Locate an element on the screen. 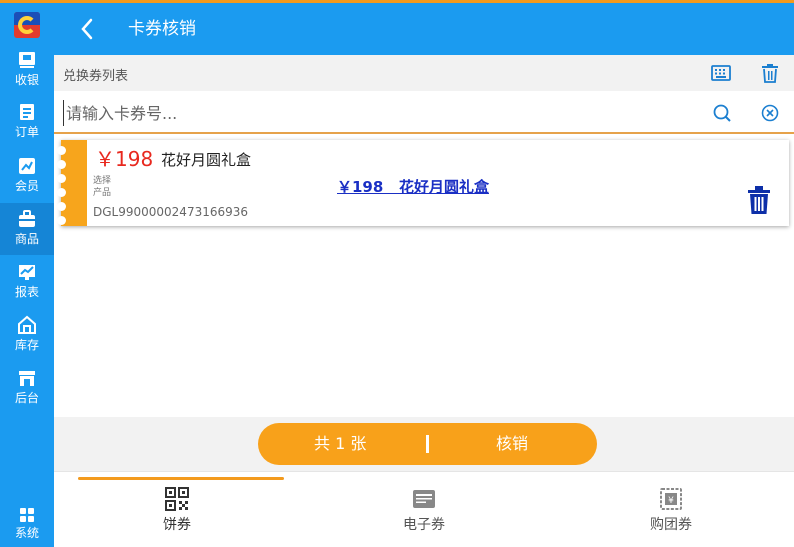 This screenshot has height=547, width=794. sidebar-item-goods: 商品 is located at coordinates (27, 229).